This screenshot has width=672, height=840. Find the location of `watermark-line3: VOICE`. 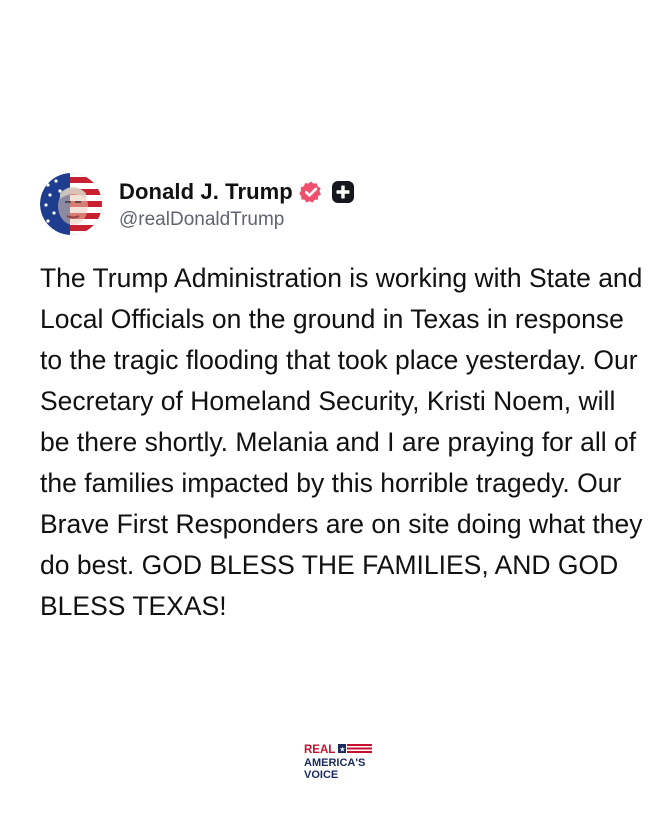

watermark-line3: VOICE is located at coordinates (321, 775).